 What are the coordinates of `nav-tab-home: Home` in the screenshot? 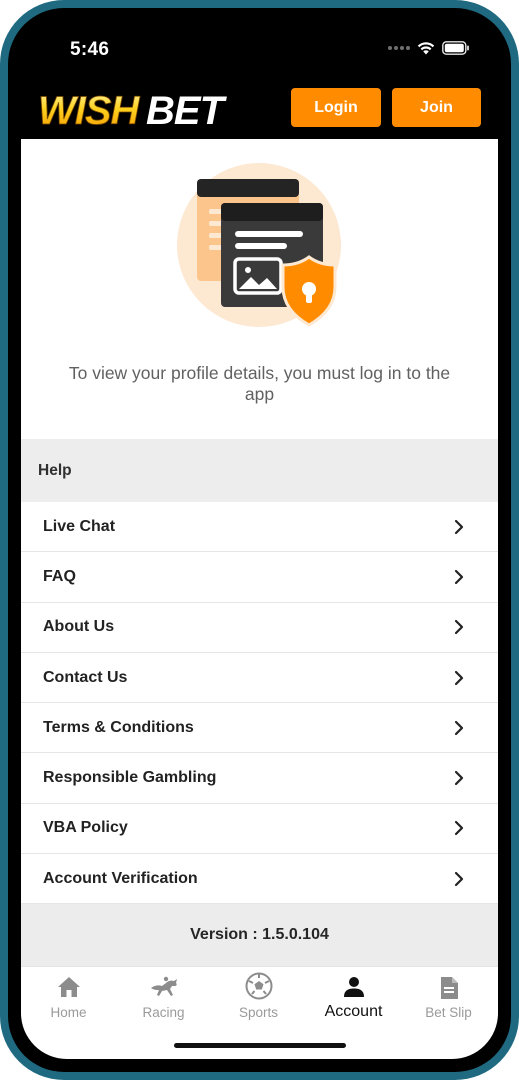 It's located at (68, 997).